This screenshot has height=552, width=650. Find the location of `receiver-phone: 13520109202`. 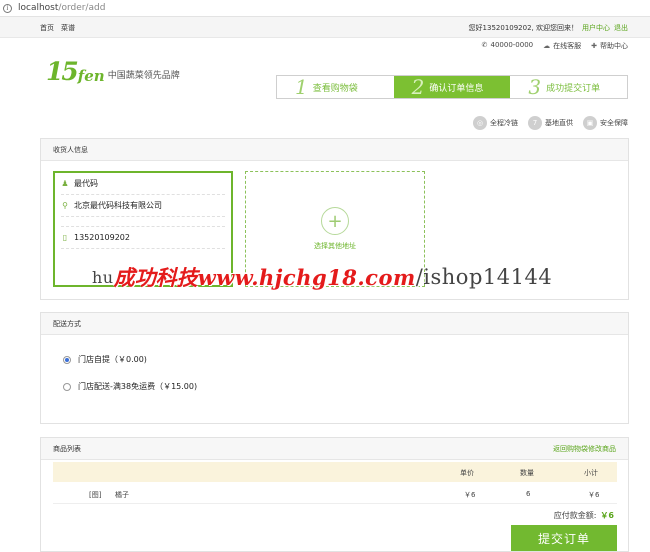

receiver-phone: 13520109202 is located at coordinates (102, 237).